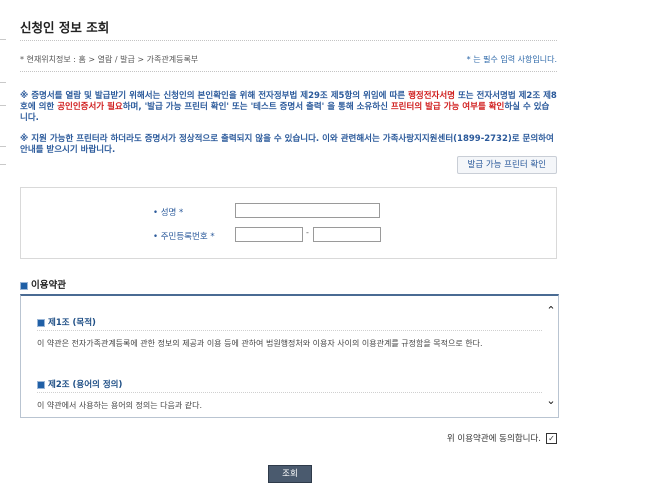 This screenshot has width=656, height=504. Describe the element at coordinates (551, 400) in the screenshot. I see `chevron-down-icon: ⌄` at that location.